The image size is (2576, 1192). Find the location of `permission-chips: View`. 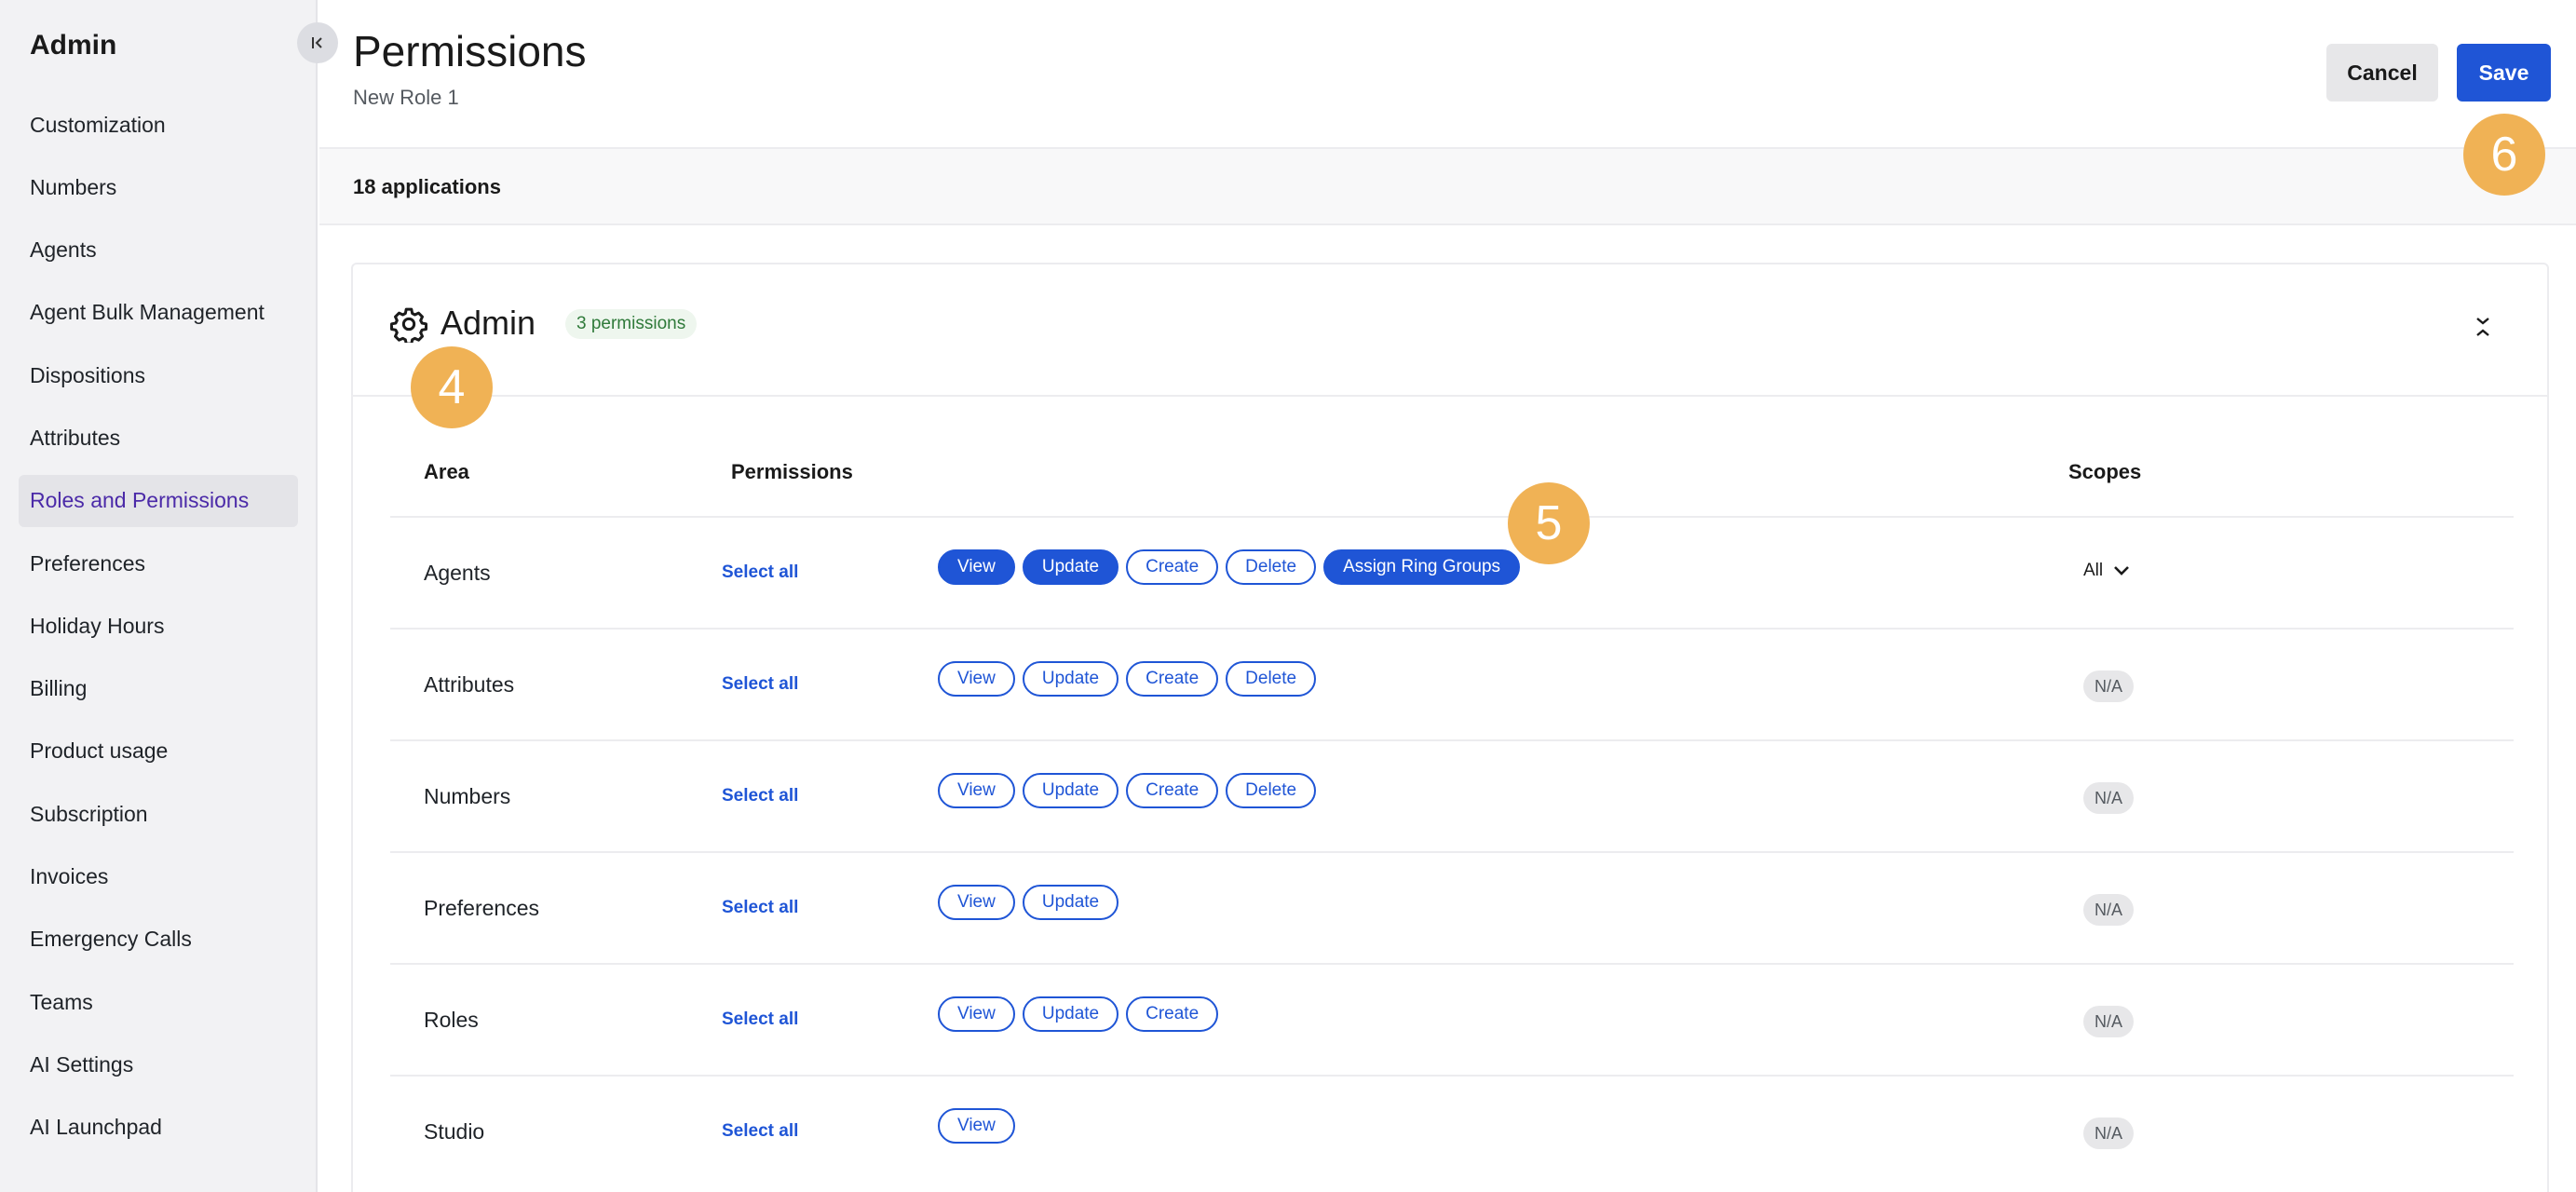

permission-chips: View is located at coordinates (976, 1126).